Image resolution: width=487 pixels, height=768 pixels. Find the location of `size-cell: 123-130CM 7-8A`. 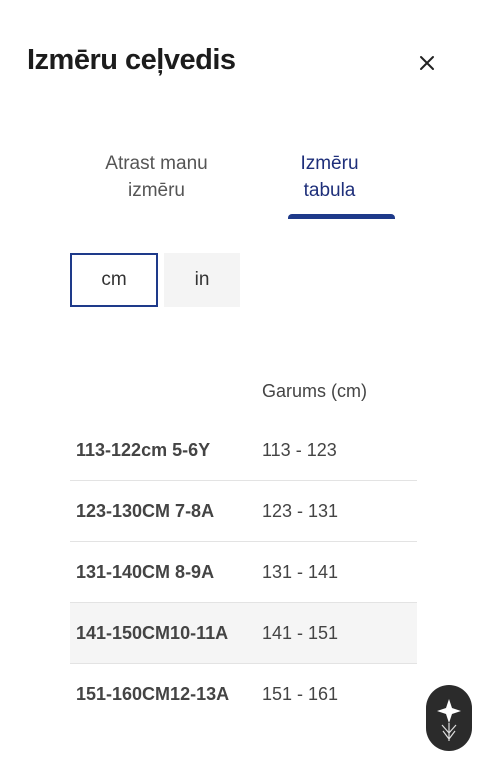

size-cell: 123-130CM 7-8A is located at coordinates (145, 510).